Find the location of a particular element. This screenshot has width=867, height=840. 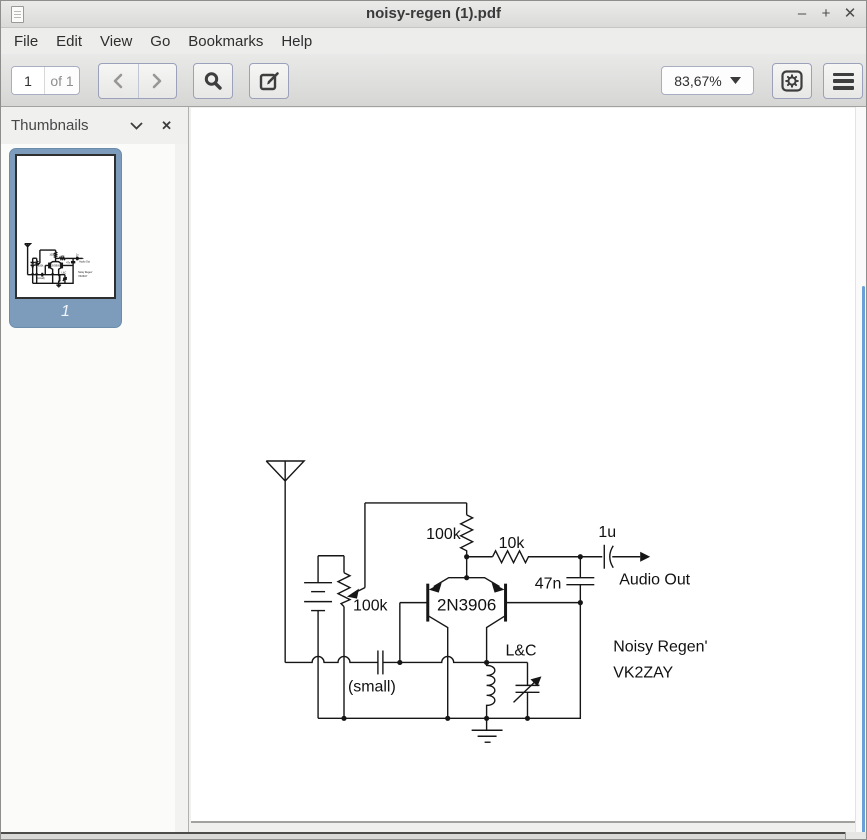

page-total-label: of 1 is located at coordinates (61, 80).